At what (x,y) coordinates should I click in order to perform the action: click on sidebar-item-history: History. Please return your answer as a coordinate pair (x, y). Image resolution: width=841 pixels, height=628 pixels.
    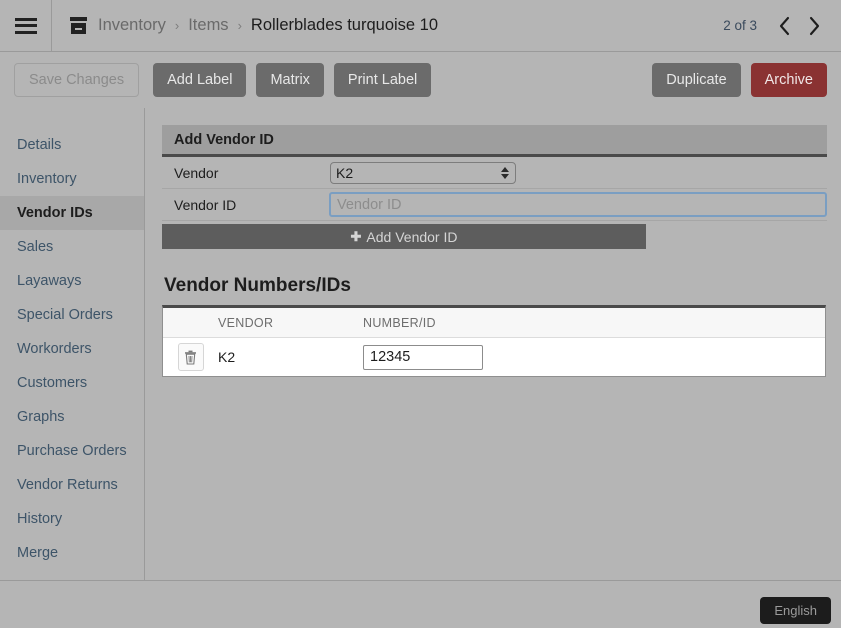
    Looking at the image, I should click on (72, 519).